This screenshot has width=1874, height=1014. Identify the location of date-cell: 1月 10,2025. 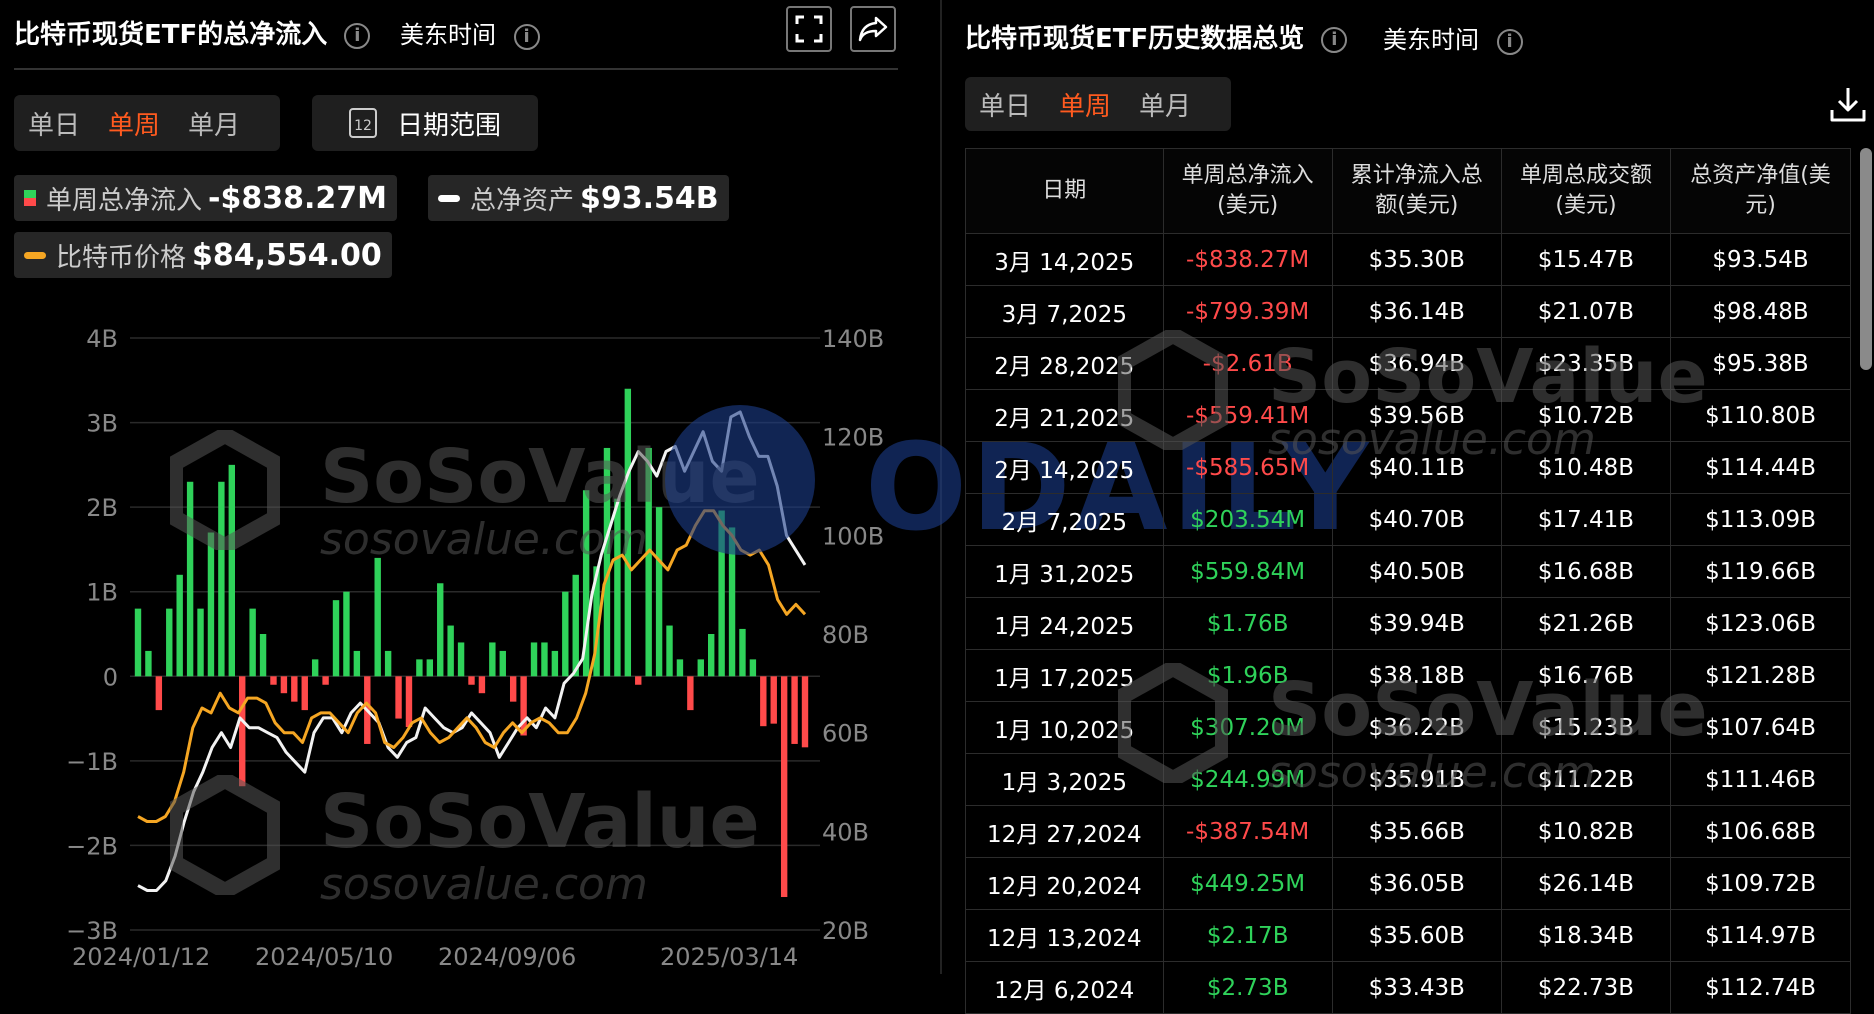
(1064, 727).